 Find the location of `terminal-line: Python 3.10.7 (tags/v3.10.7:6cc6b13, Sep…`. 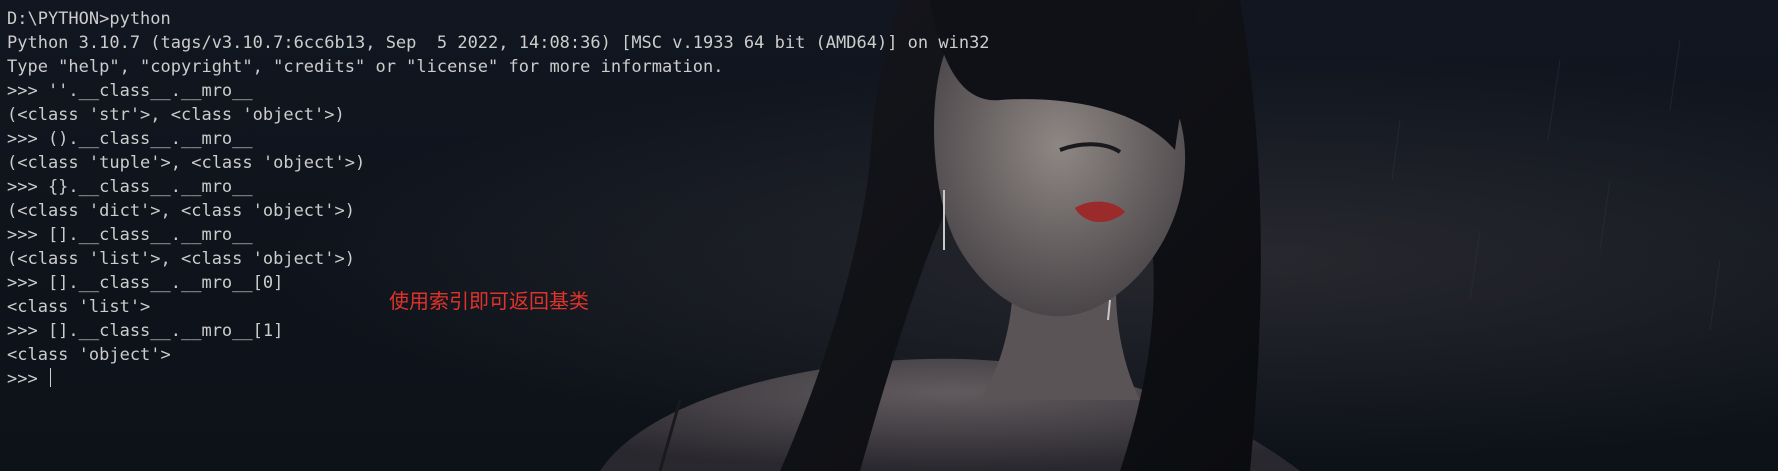

terminal-line: Python 3.10.7 (tags/v3.10.7:6cc6b13, Sep… is located at coordinates (498, 43).